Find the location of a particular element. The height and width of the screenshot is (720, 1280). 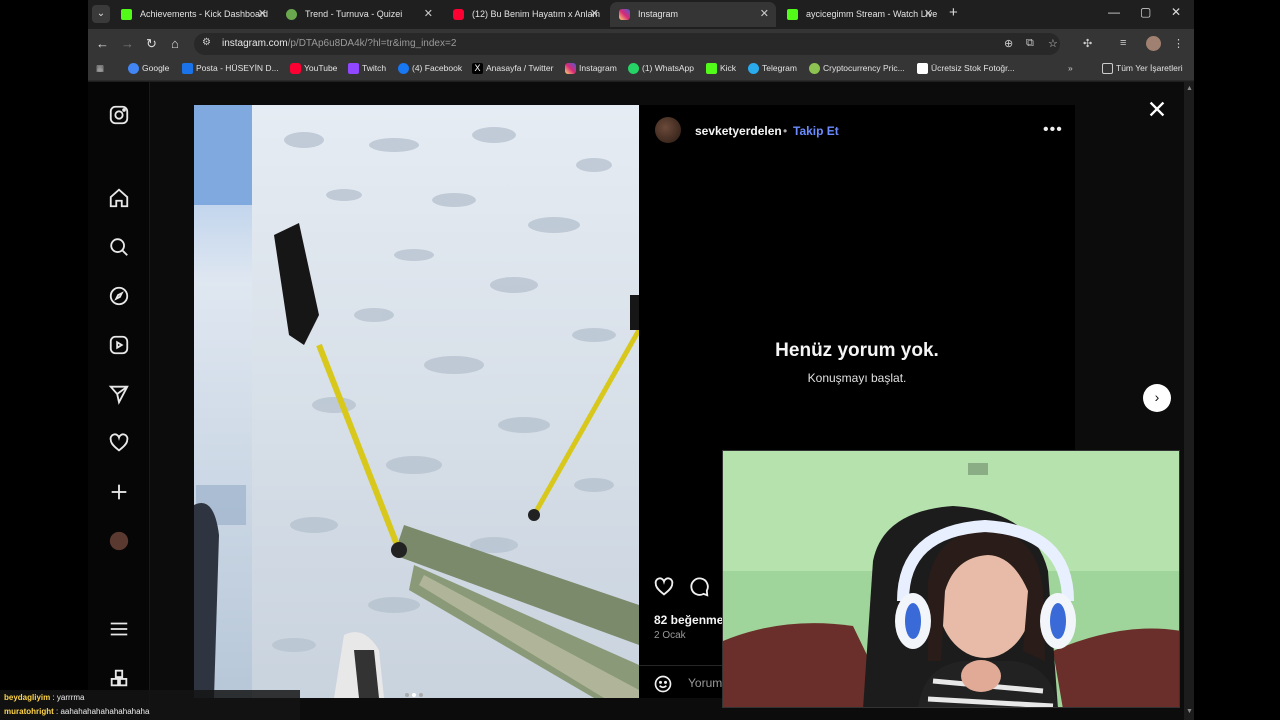

carousel-dot-active is located at coordinates (414, 695).